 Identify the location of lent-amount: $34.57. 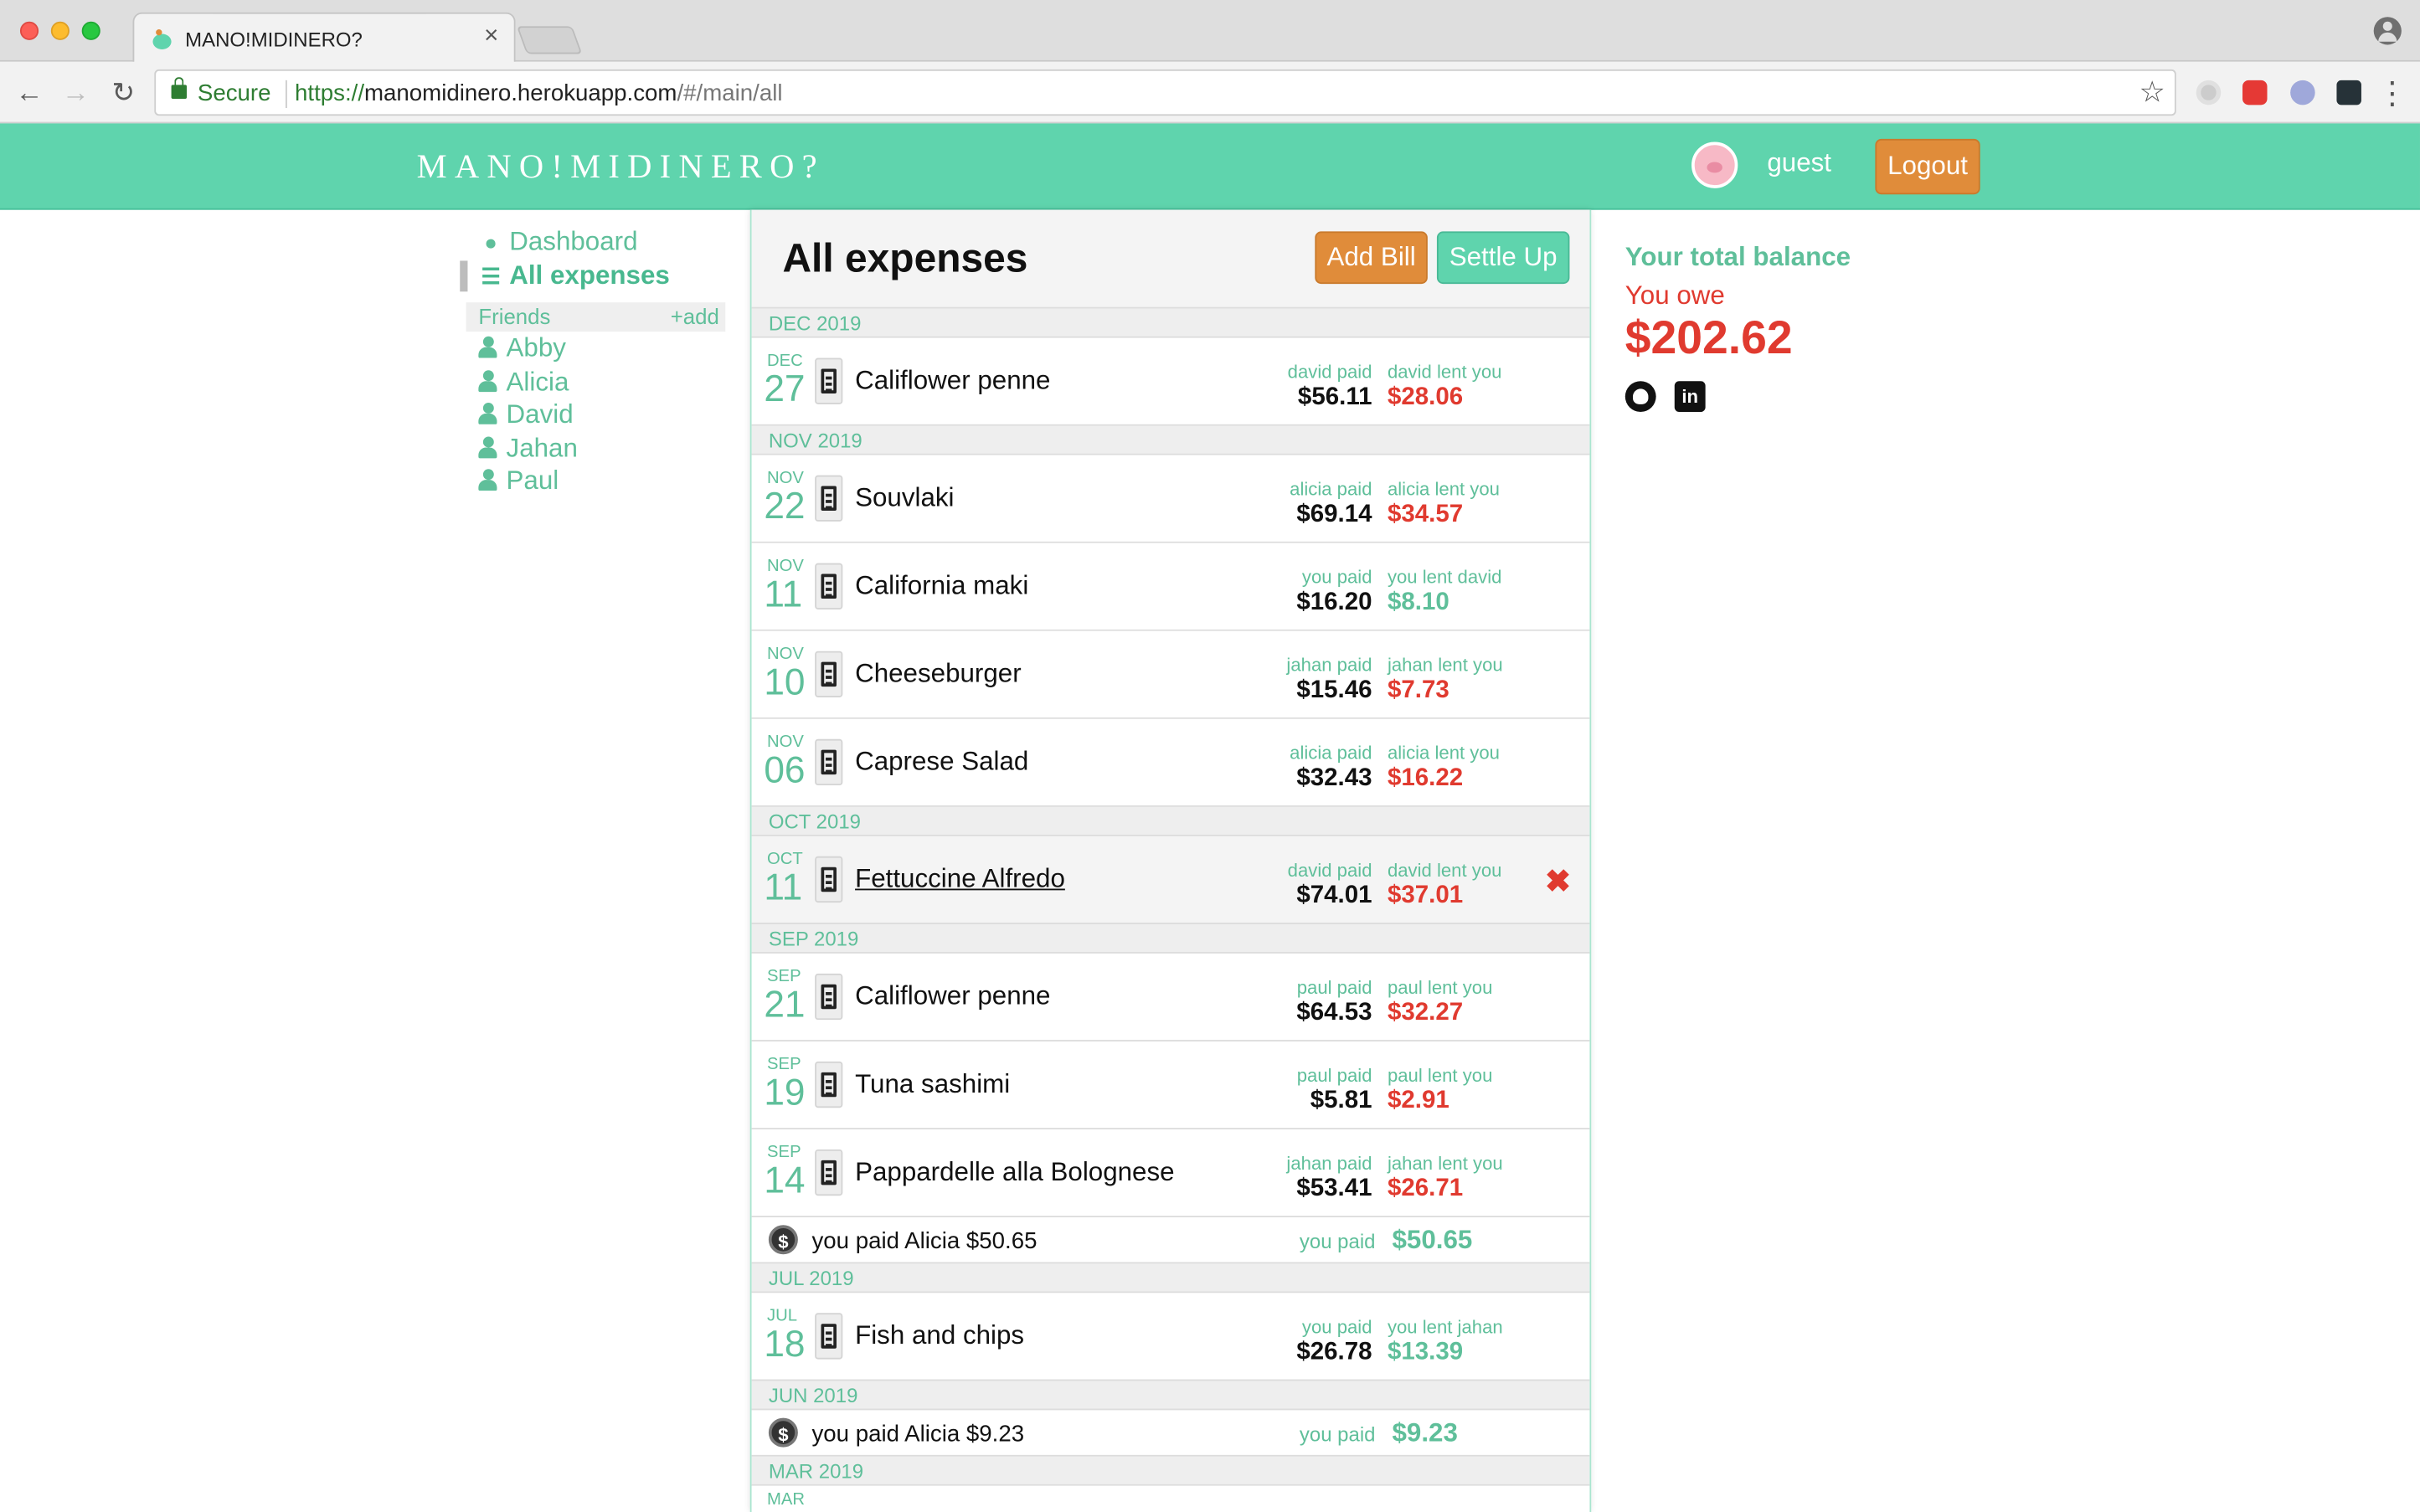
(1425, 514).